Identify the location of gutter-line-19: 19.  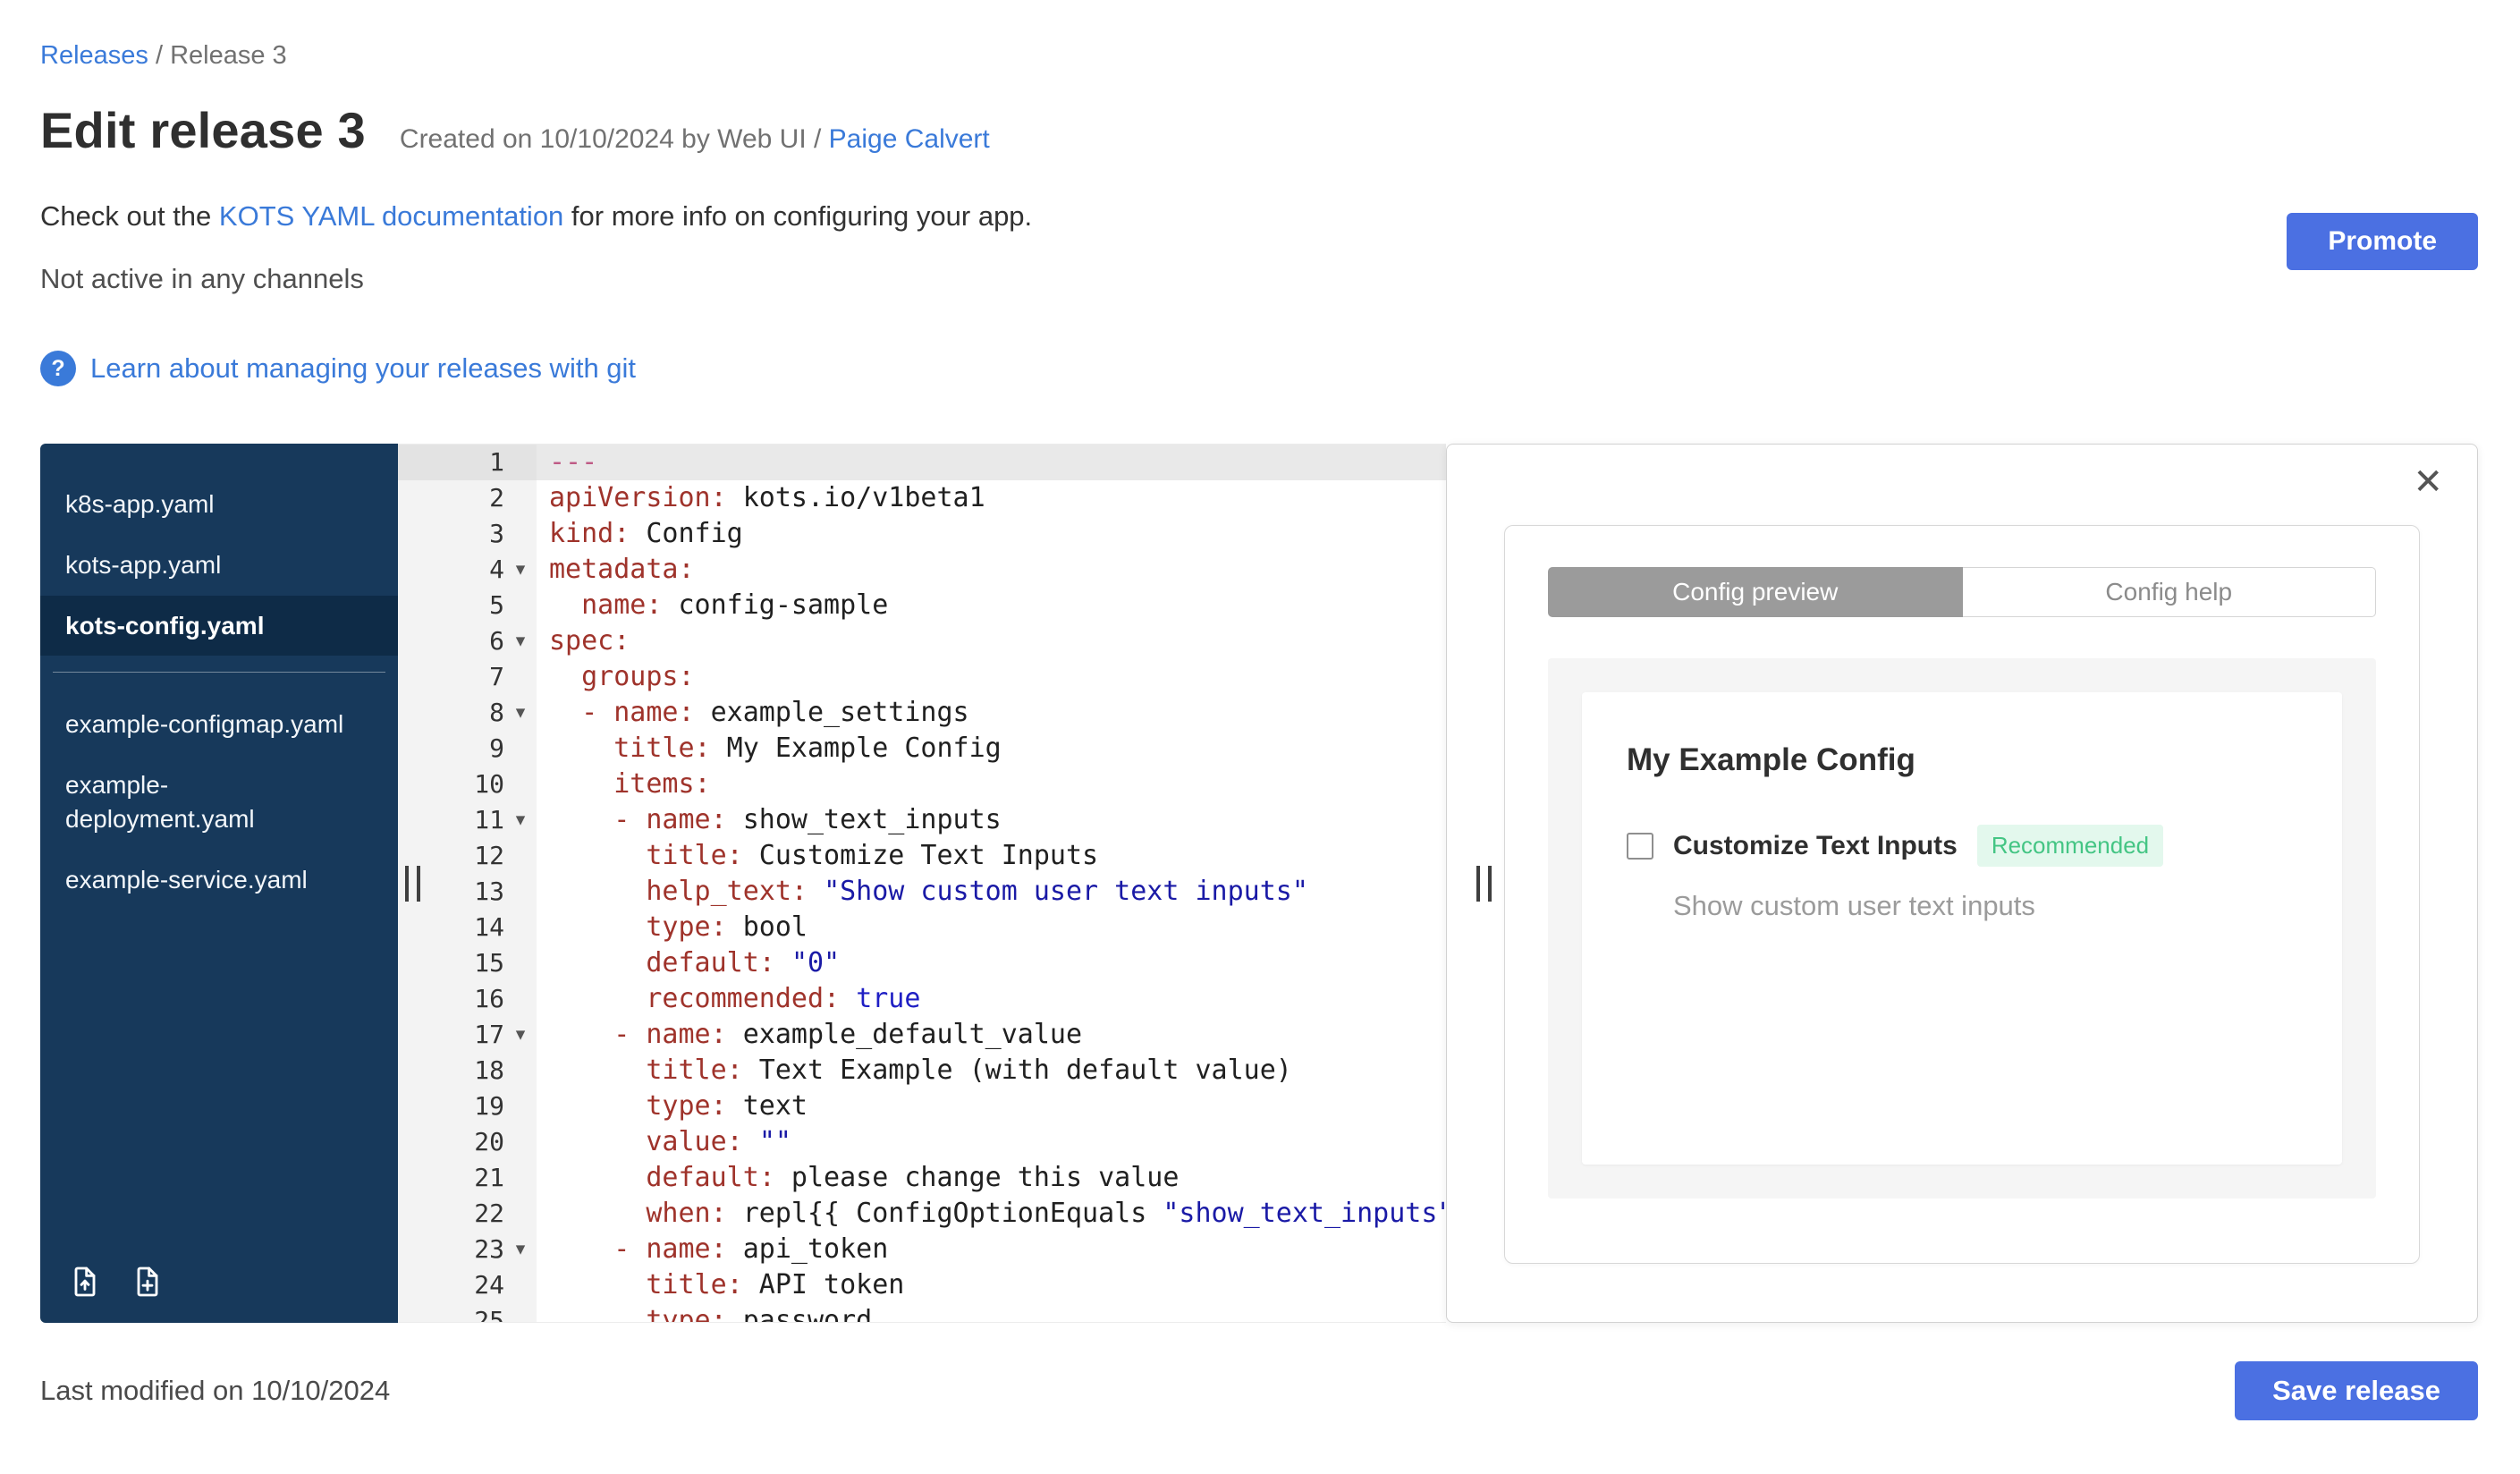
(467, 1106).